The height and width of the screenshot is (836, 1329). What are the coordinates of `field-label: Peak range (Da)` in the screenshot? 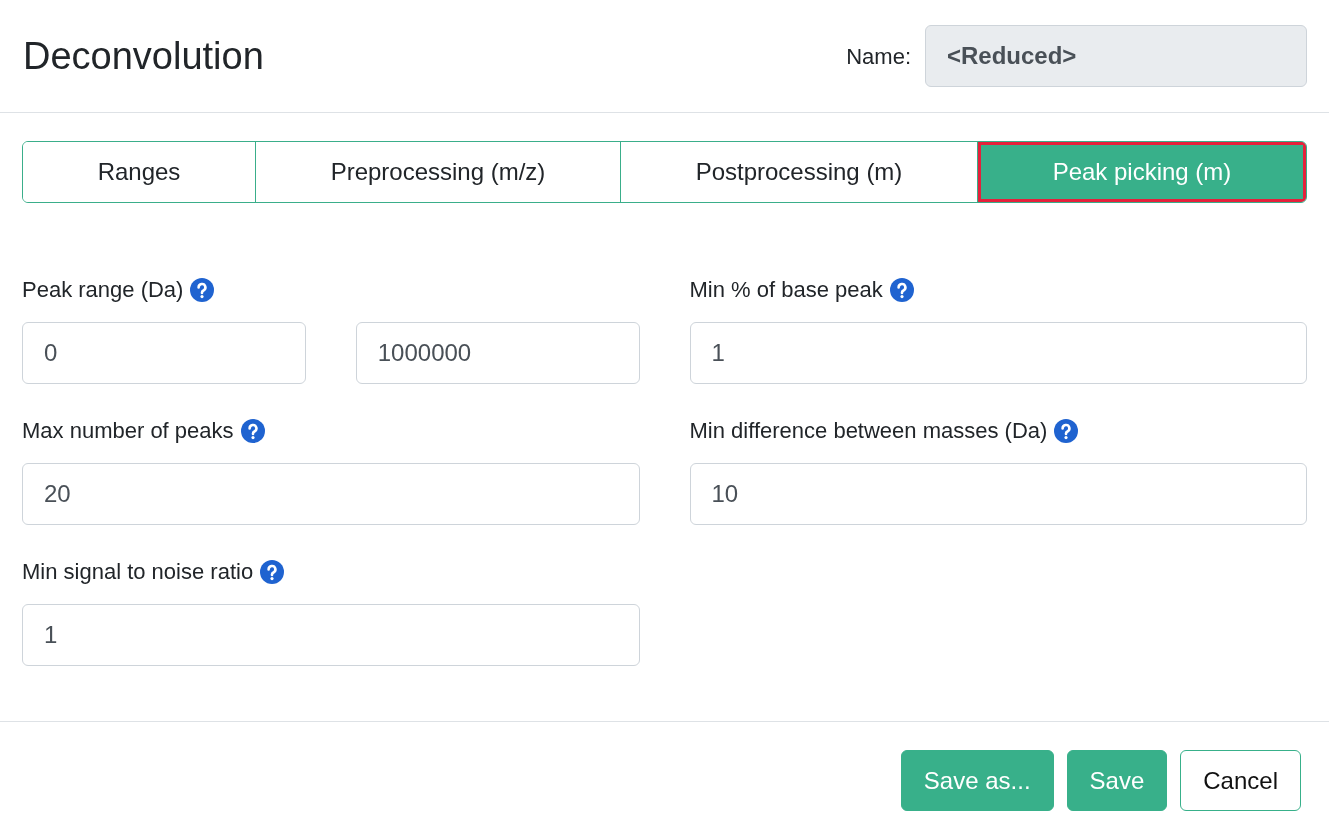 It's located at (103, 290).